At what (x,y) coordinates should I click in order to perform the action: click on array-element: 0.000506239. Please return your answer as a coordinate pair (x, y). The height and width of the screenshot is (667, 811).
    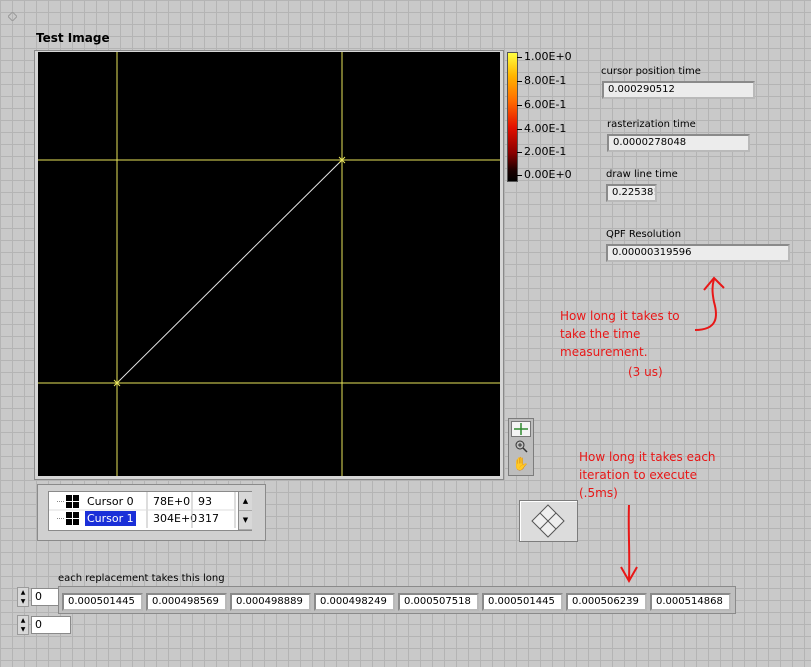
    Looking at the image, I should click on (606, 602).